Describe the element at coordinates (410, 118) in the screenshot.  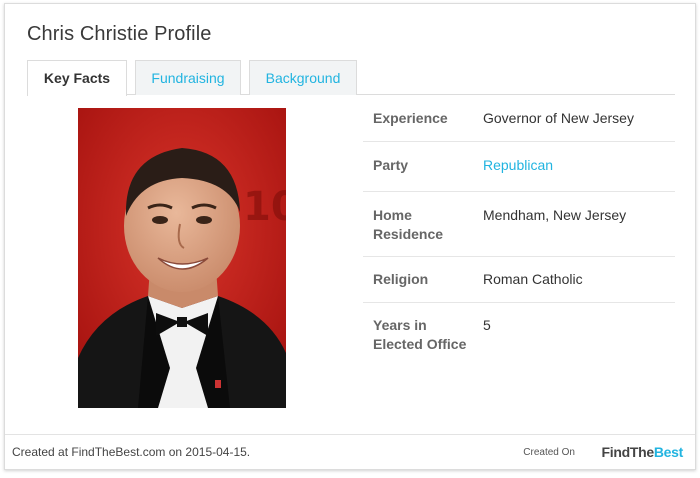
I see `fact-label: Experience` at that location.